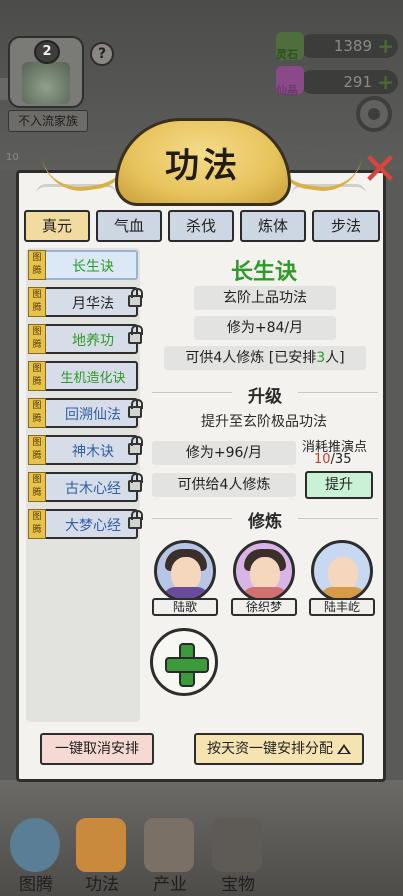 This screenshot has height=896, width=403. Describe the element at coordinates (35, 845) in the screenshot. I see `totem-icon` at that location.